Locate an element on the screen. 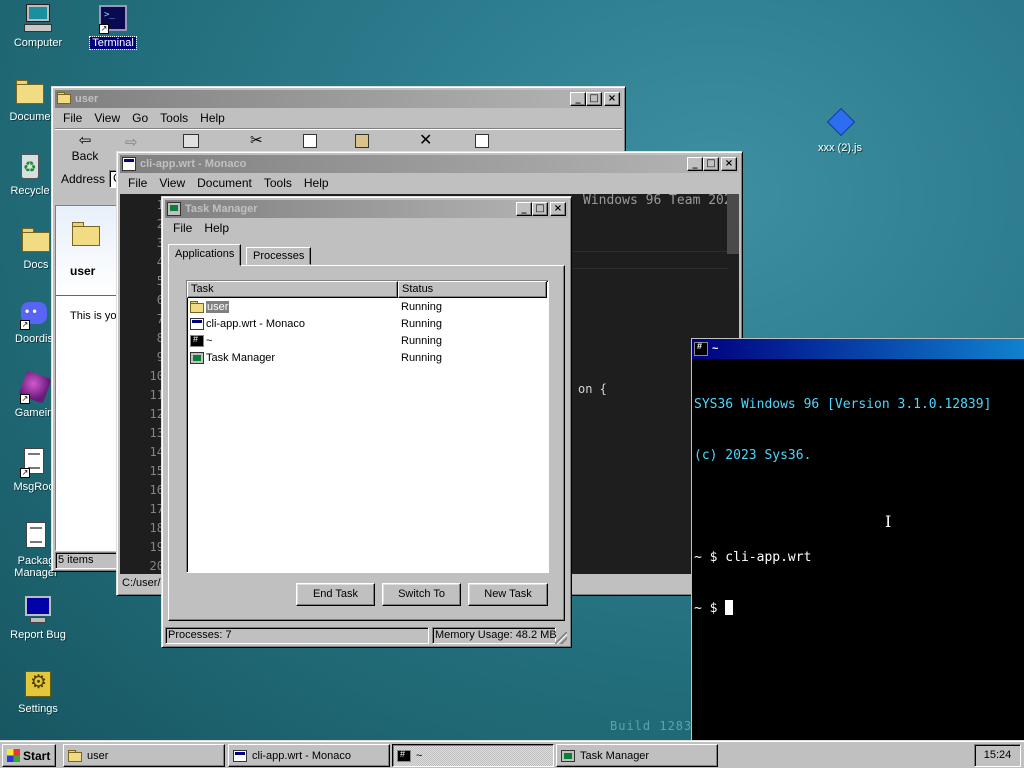  copy-icon is located at coordinates (310, 141).